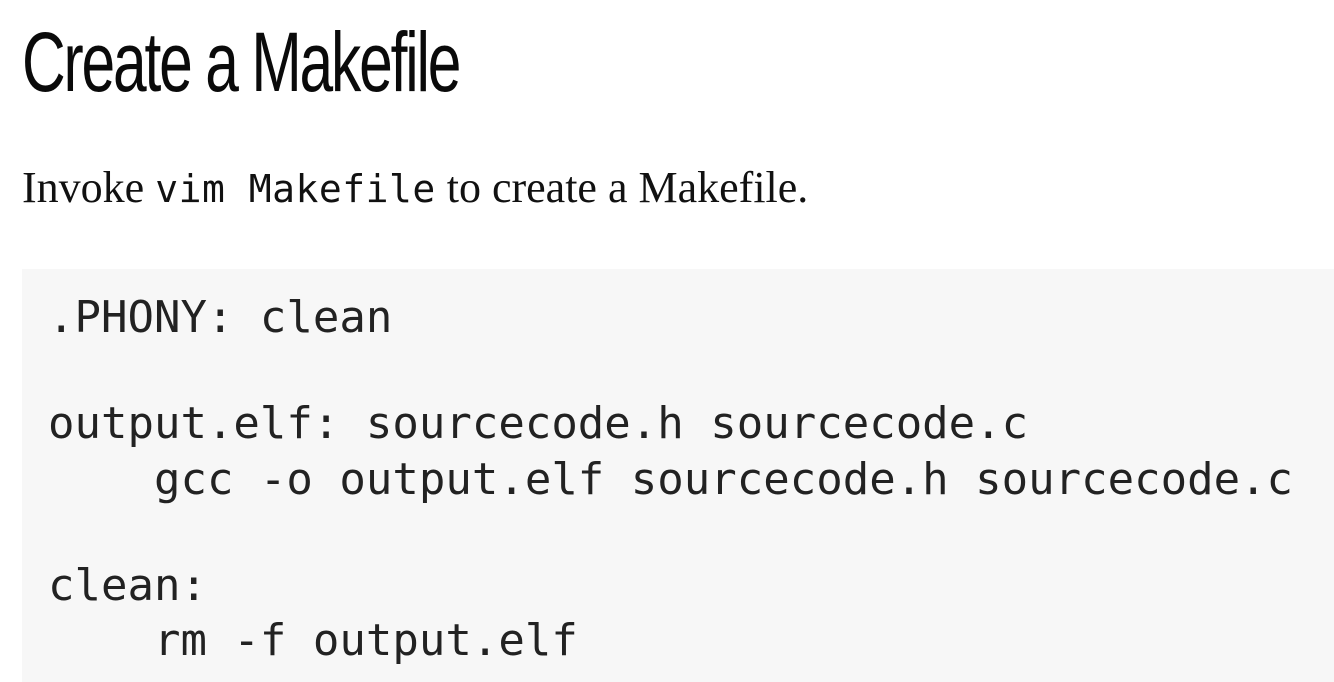  Describe the element at coordinates (538, 423) in the screenshot. I see `code-line-output-target: output.elf: sourcecode.h sourcecode.c` at that location.